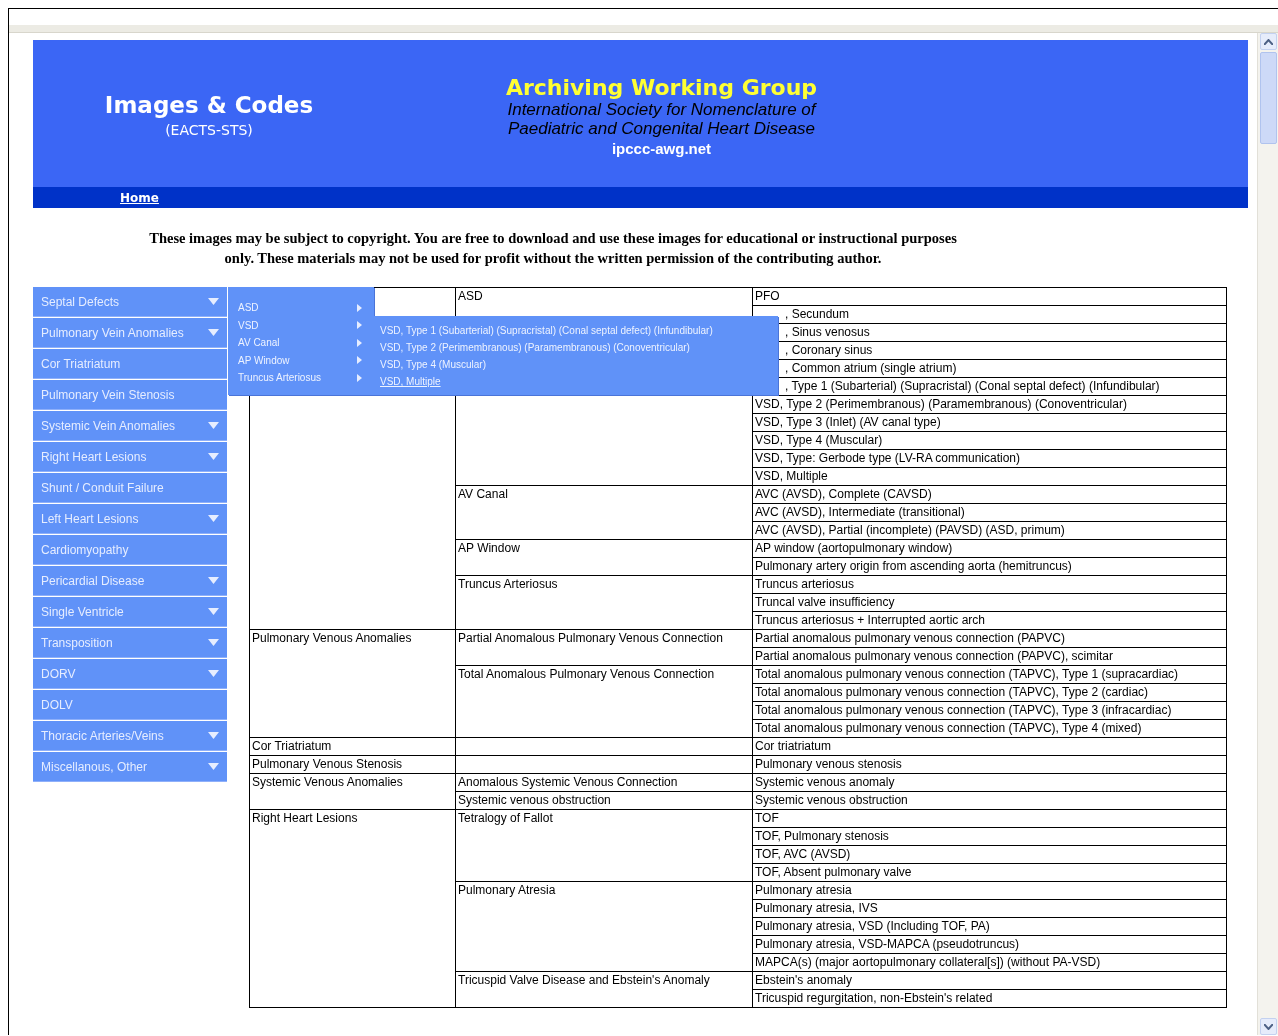 Image resolution: width=1278 pixels, height=1036 pixels. I want to click on code-cell: Pulmonary artery origin from ascending aorta (hemitruncus), so click(913, 566).